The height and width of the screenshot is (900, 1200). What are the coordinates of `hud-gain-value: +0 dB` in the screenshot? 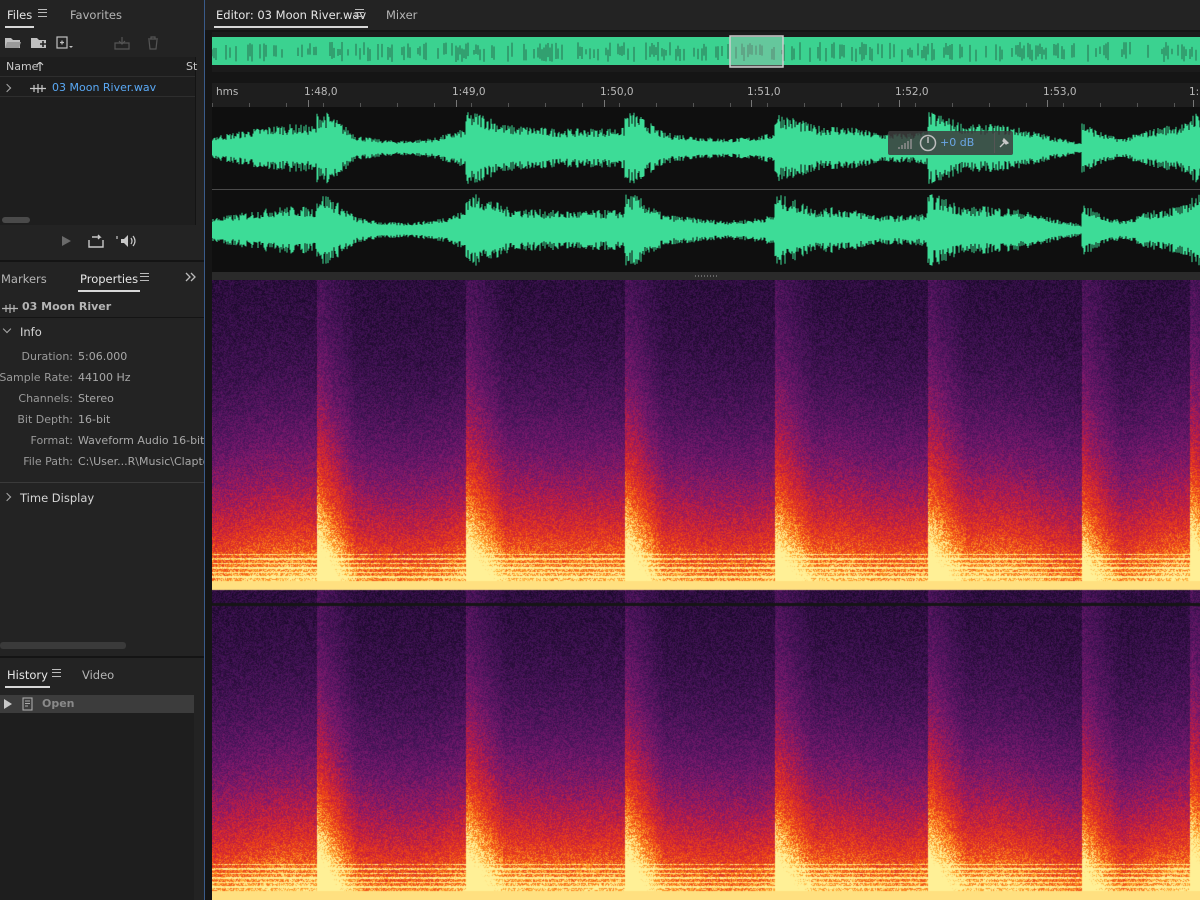 It's located at (957, 142).